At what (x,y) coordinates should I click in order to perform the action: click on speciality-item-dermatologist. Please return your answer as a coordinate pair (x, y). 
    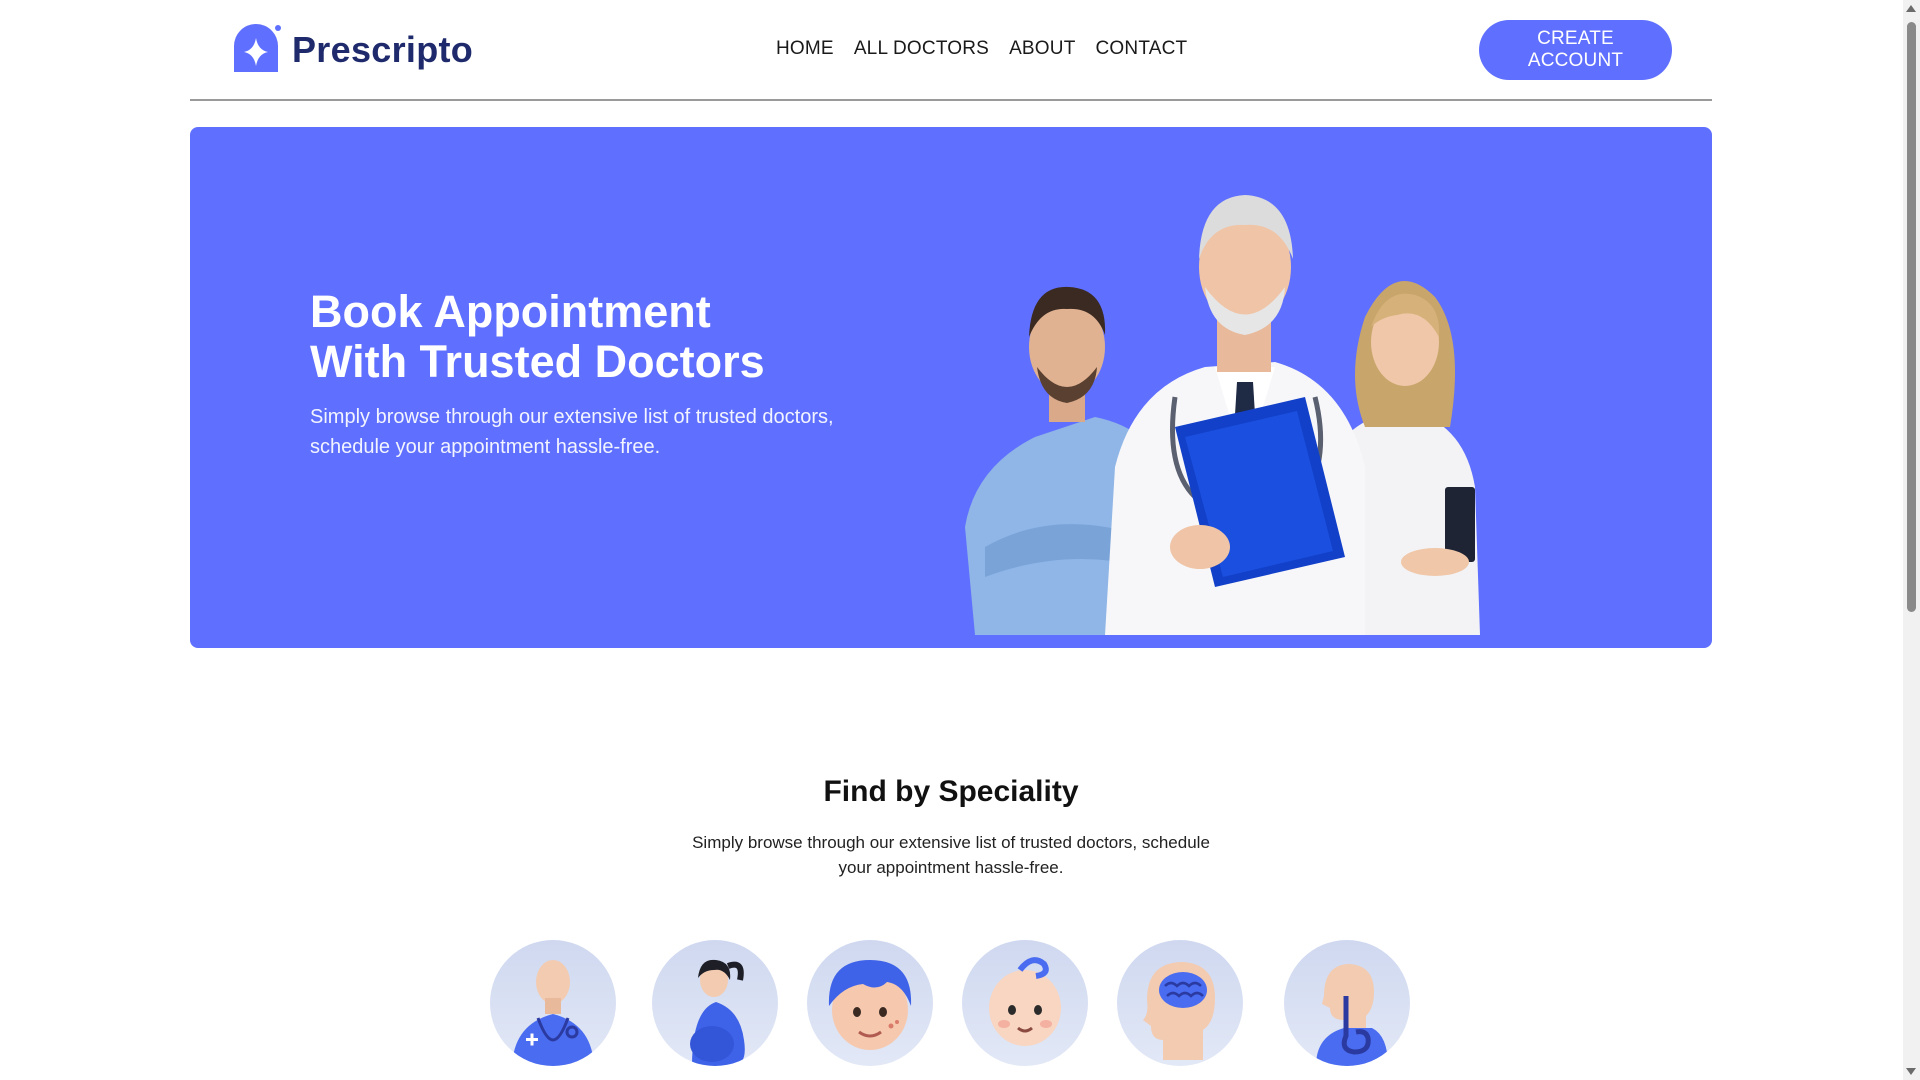
    Looking at the image, I should click on (870, 1003).